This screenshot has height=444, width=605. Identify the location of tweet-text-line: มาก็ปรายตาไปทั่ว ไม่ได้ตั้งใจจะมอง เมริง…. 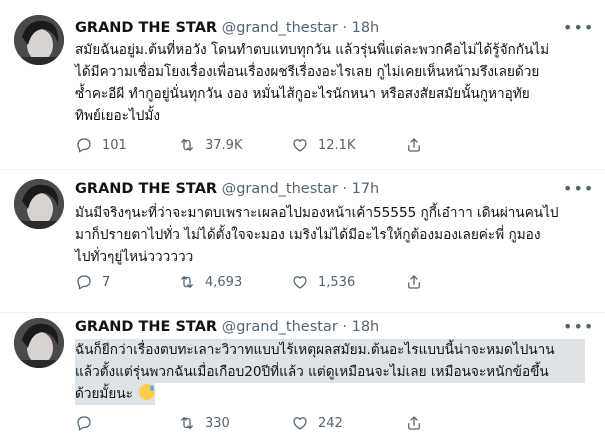
(308, 235).